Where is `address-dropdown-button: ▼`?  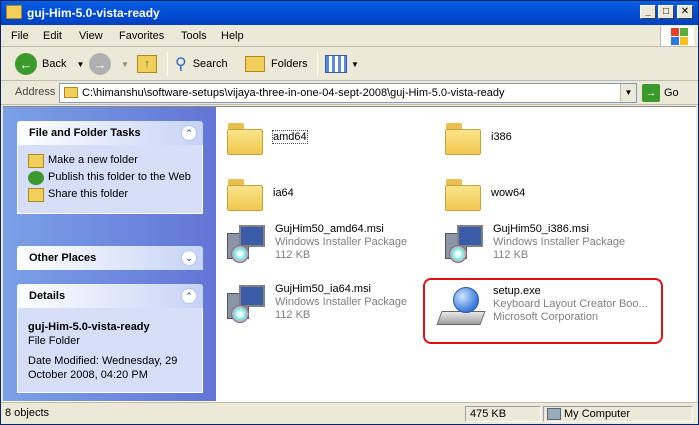
address-dropdown-button: ▼ is located at coordinates (628, 93).